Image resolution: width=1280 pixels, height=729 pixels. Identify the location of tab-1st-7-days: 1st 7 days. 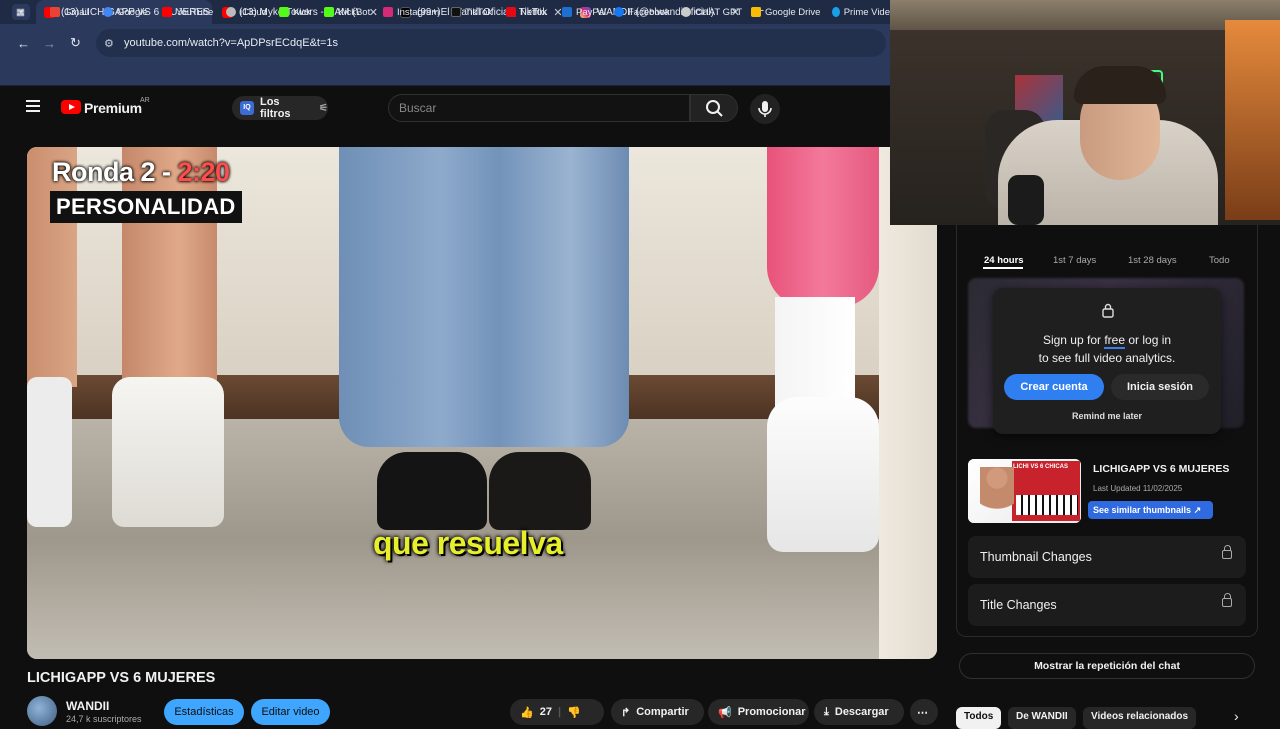
(1074, 260).